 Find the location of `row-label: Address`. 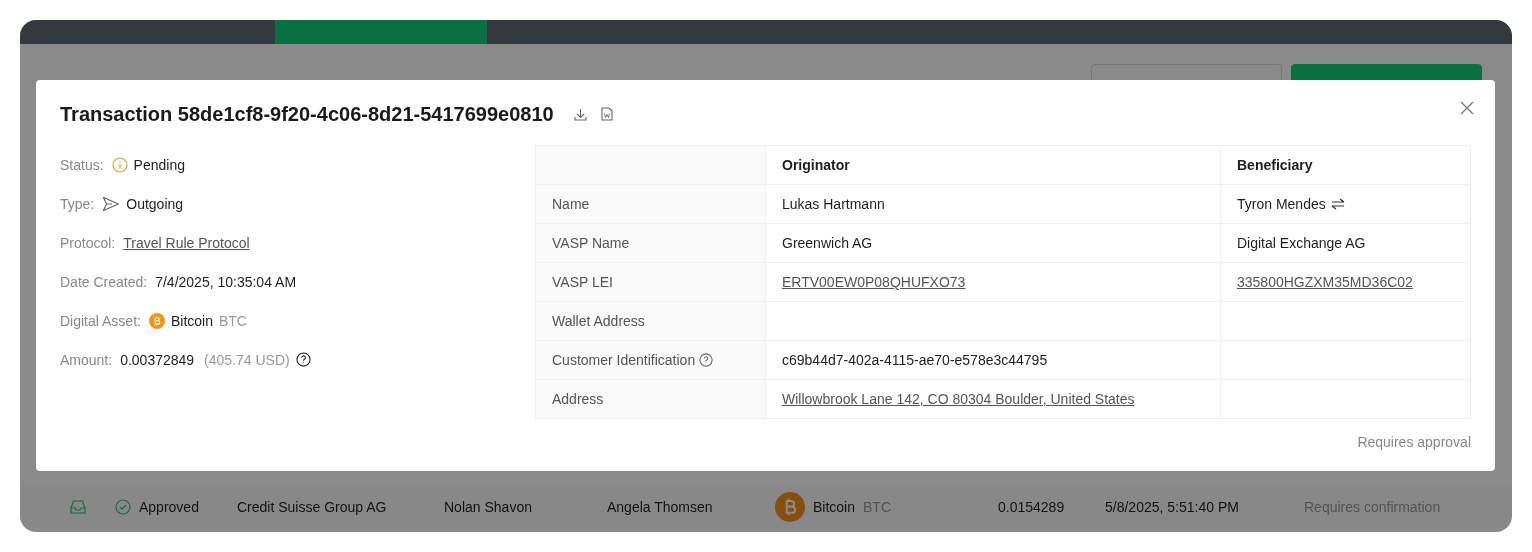

row-label: Address is located at coordinates (578, 399).